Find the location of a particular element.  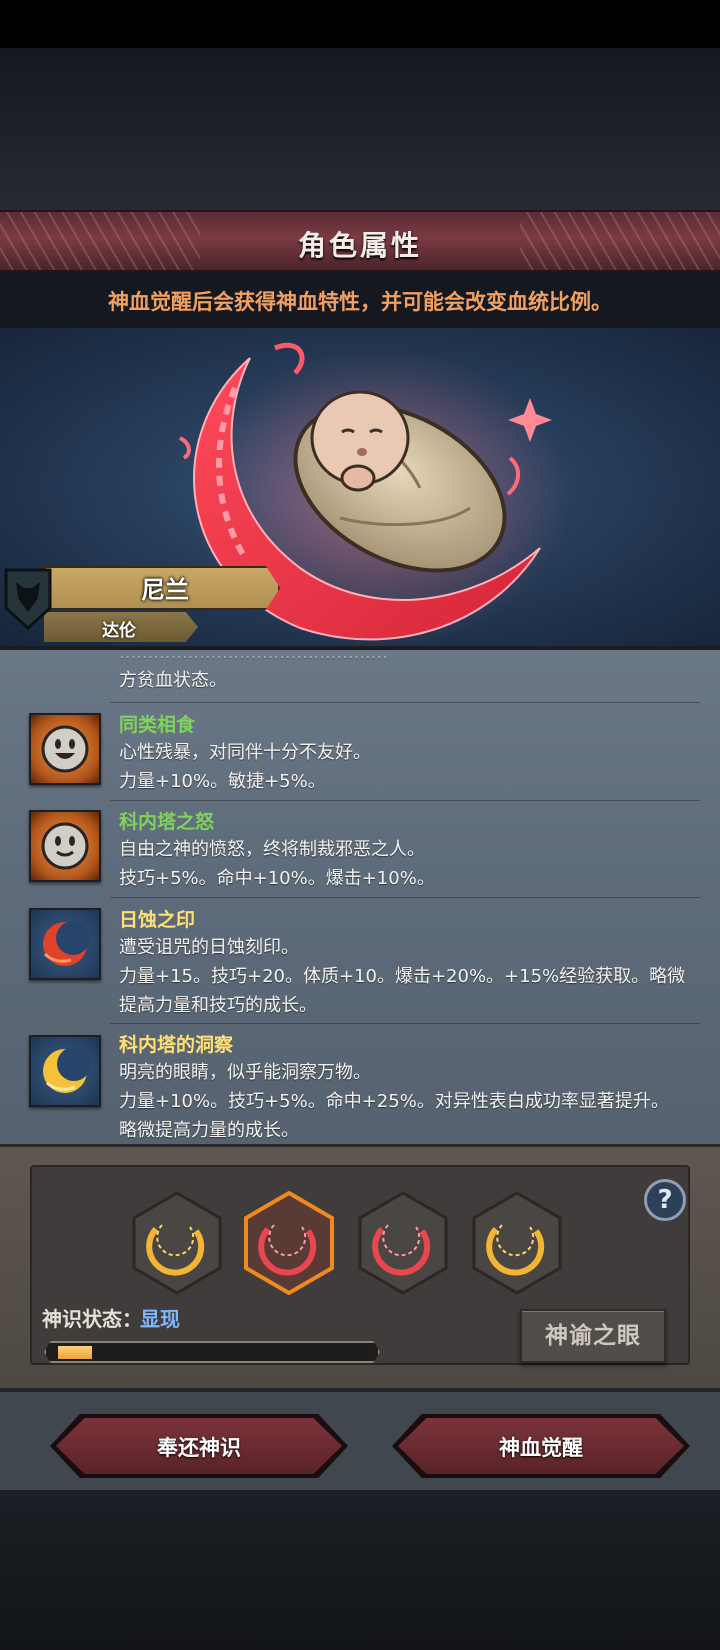

return-divinity-button: 奉还神识 is located at coordinates (199, 1446).